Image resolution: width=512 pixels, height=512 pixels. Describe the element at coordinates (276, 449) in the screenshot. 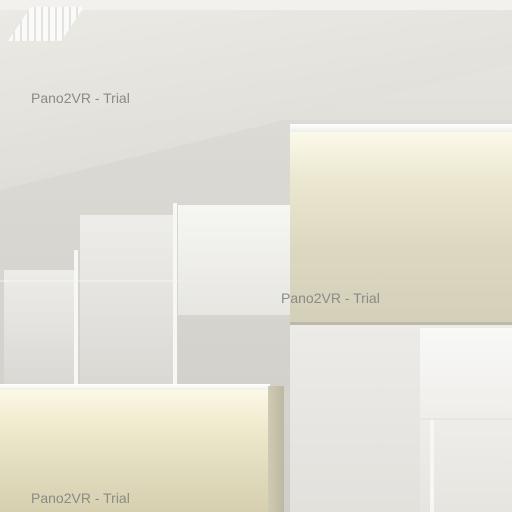

I see `desk-counter-side` at that location.